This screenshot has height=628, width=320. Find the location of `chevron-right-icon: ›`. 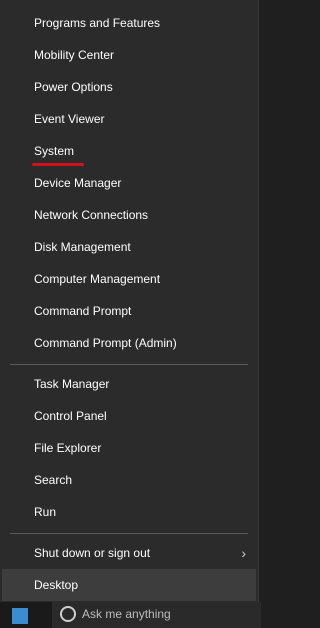

chevron-right-icon: › is located at coordinates (243, 553).